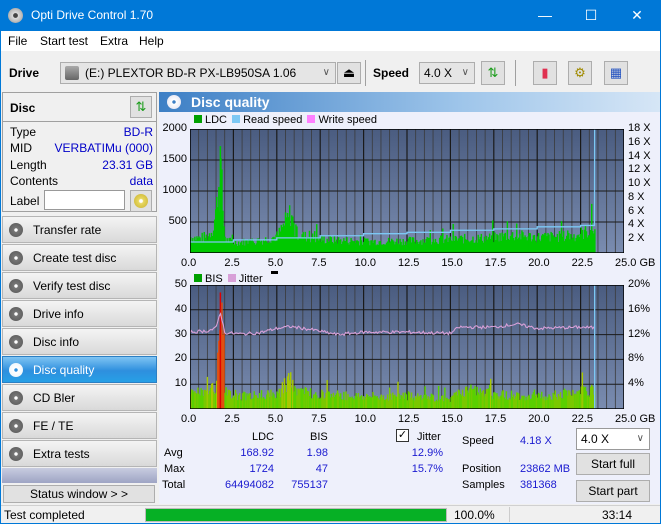 The image size is (661, 524). Describe the element at coordinates (636, 196) in the screenshot. I see `y2-tick-label: 8 X` at that location.